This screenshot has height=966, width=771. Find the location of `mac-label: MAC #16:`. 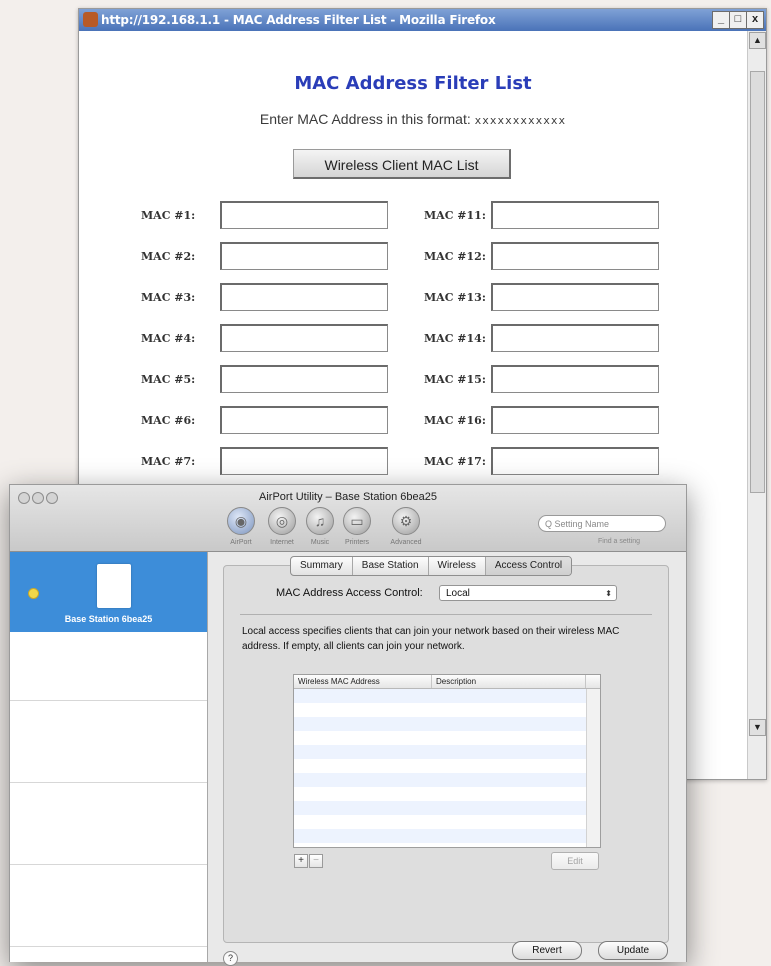

mac-label: MAC #16: is located at coordinates (455, 420).